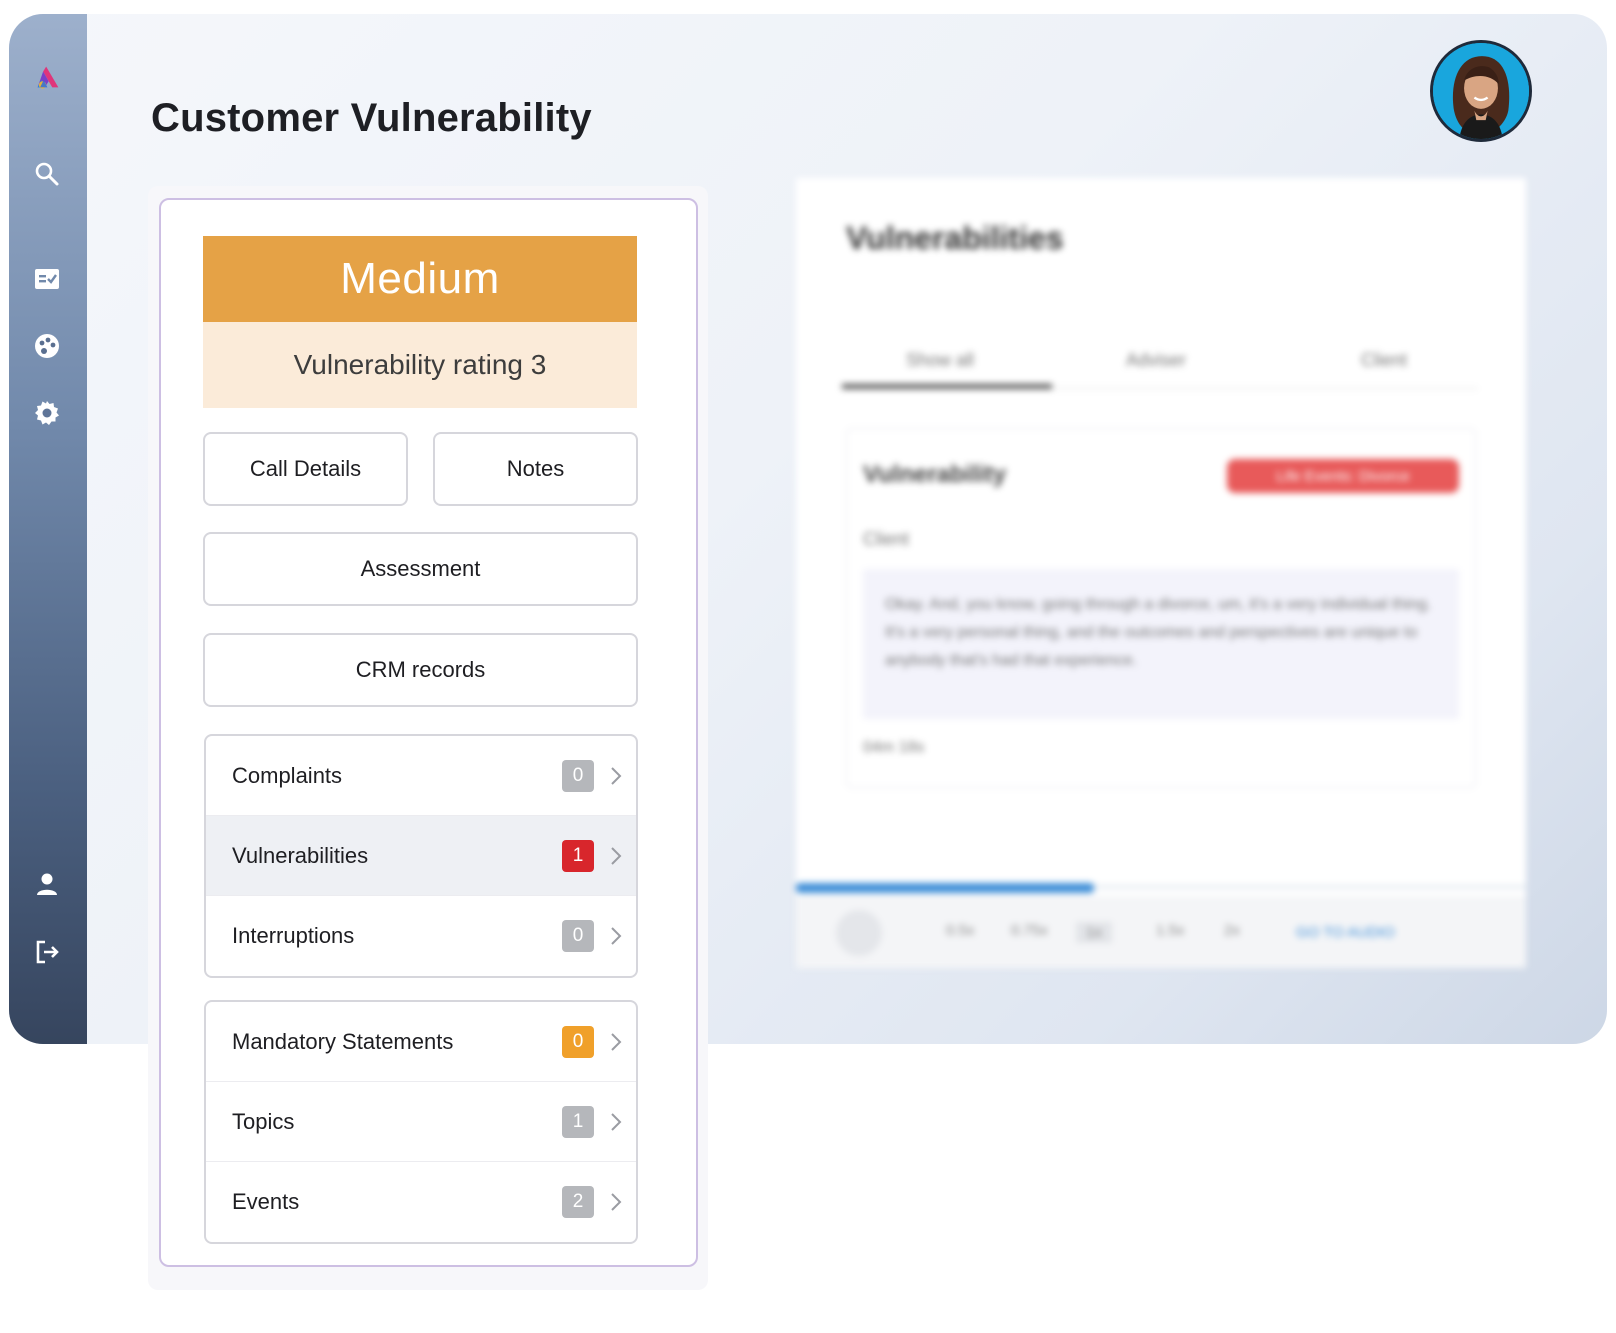 The width and height of the screenshot is (1616, 1333). What do you see at coordinates (48, 77) in the screenshot?
I see `logo-icon` at bounding box center [48, 77].